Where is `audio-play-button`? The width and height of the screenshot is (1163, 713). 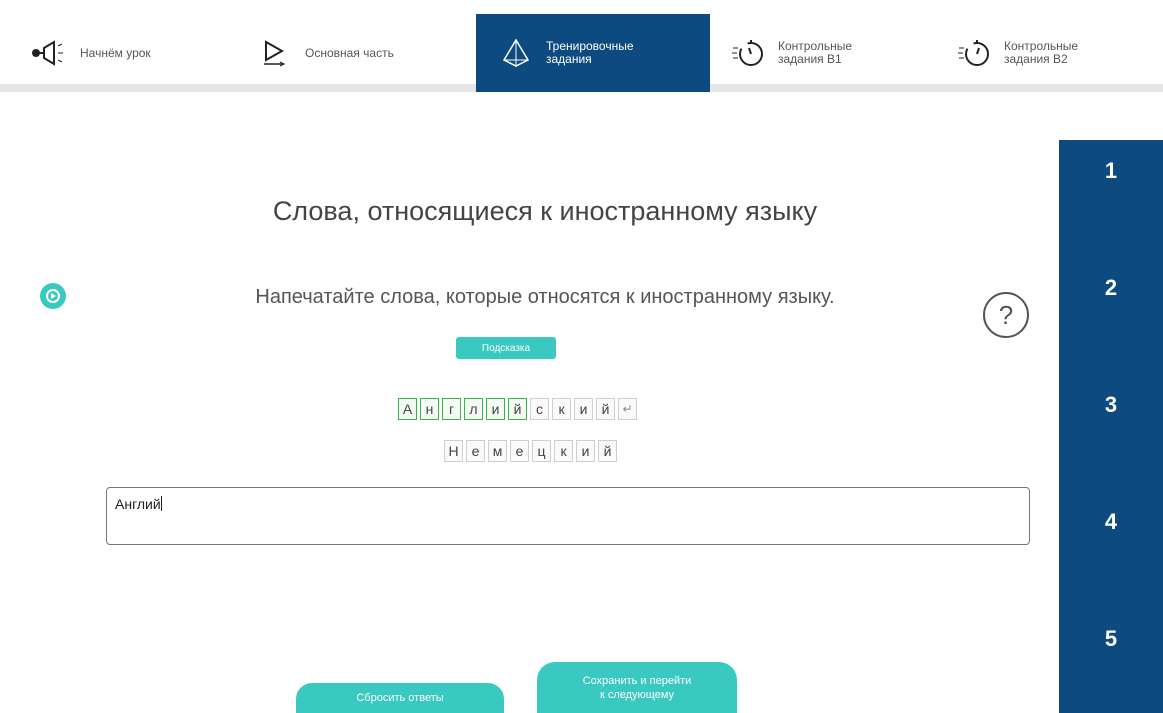
audio-play-button is located at coordinates (53, 296).